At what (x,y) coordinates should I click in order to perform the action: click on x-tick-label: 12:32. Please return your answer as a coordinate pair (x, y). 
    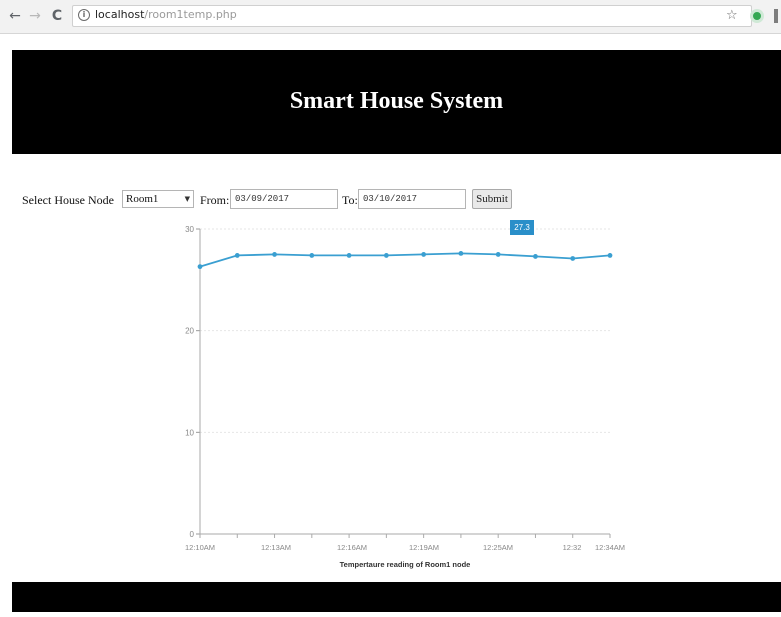
    Looking at the image, I should click on (572, 547).